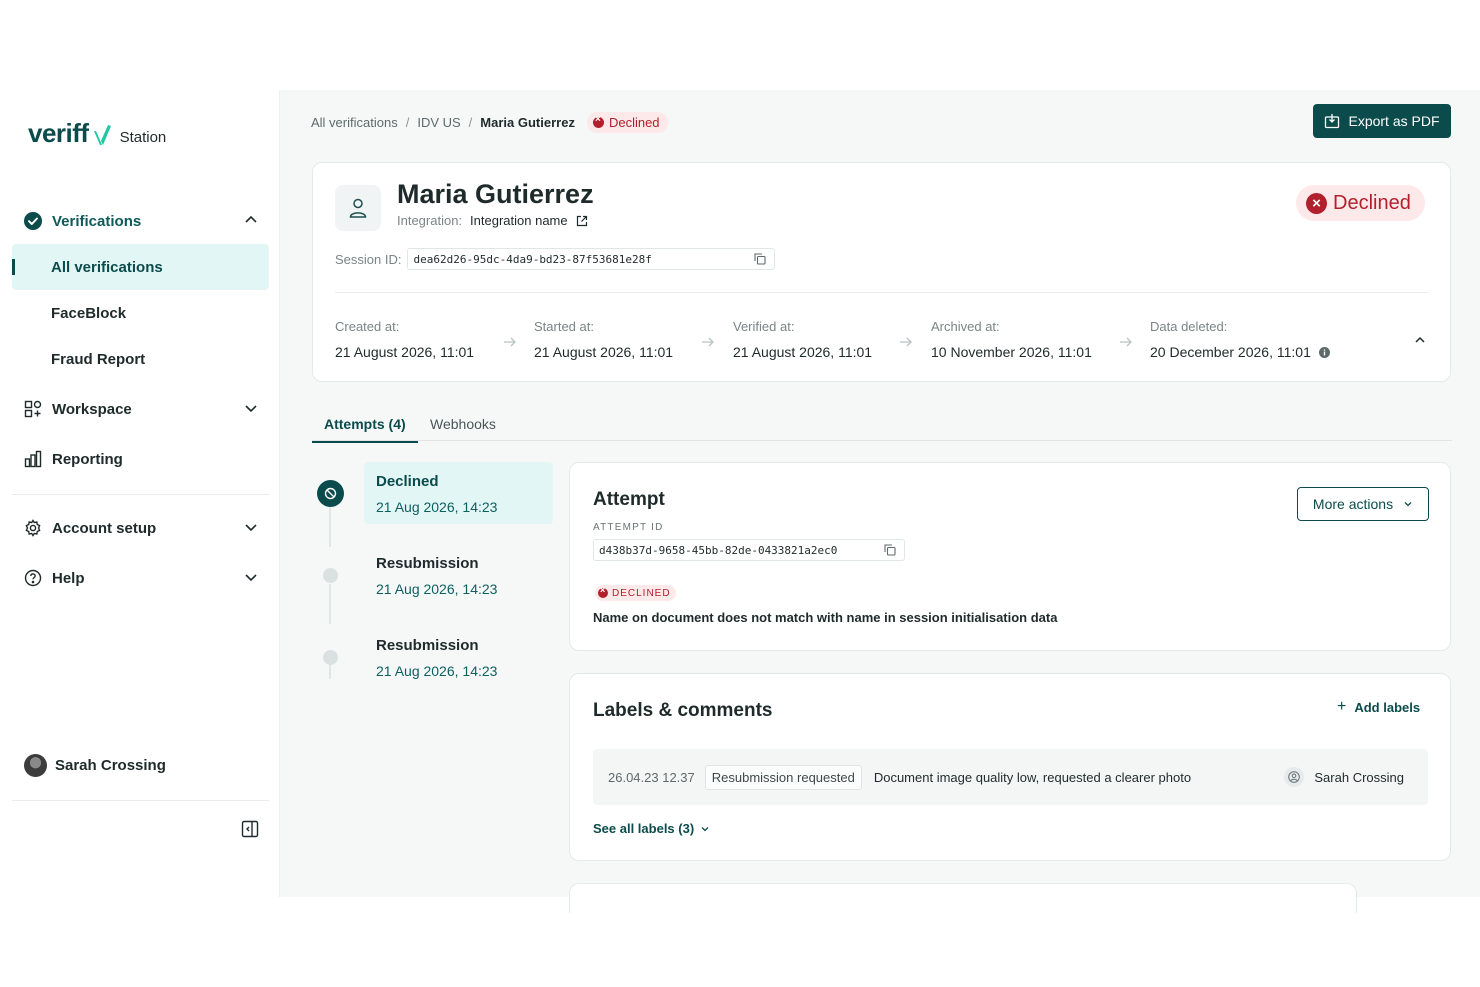 Image resolution: width=1480 pixels, height=987 pixels. I want to click on plus-icon: +, so click(1342, 706).